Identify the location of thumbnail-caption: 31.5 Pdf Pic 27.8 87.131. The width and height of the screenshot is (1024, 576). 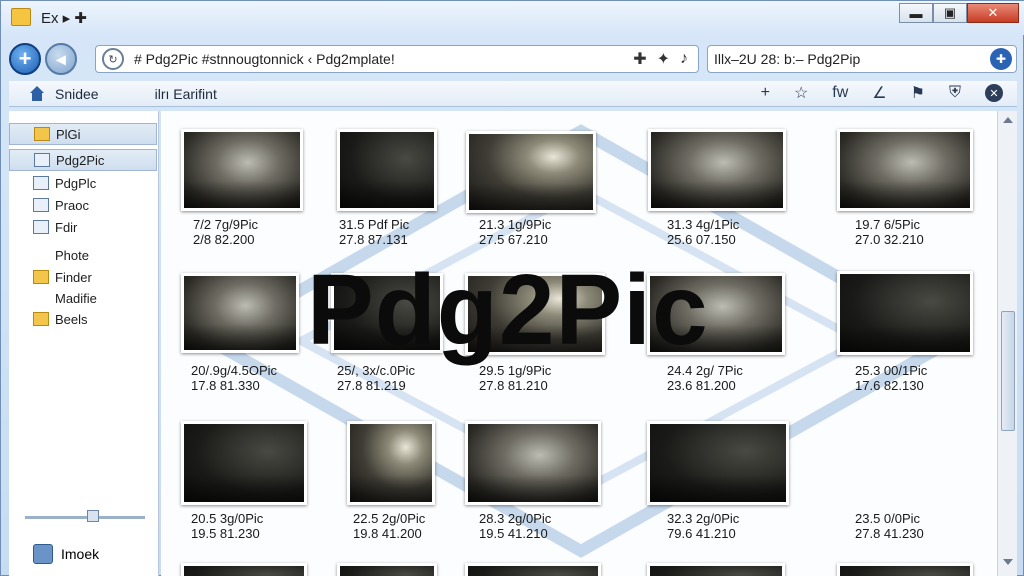
(374, 232).